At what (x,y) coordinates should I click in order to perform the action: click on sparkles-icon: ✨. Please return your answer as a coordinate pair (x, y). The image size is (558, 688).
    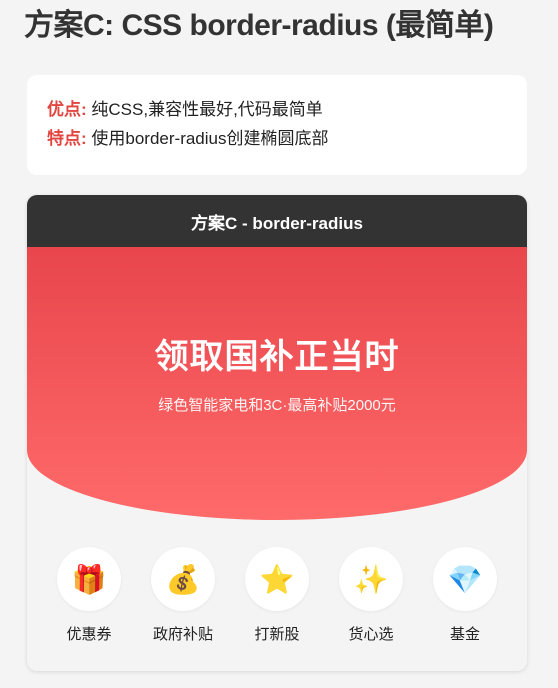
    Looking at the image, I should click on (371, 579).